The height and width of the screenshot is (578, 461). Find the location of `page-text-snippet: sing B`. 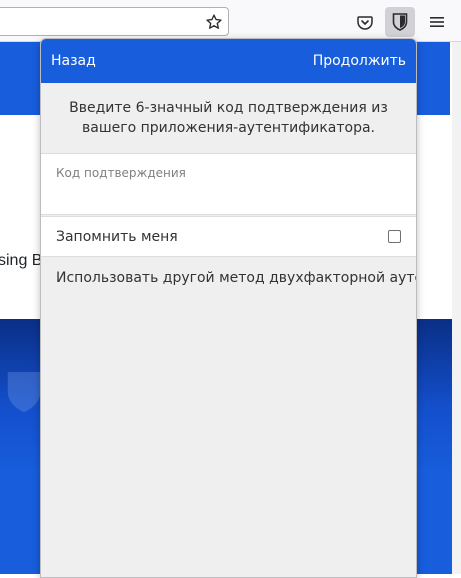

page-text-snippet: sing B is located at coordinates (21, 260).